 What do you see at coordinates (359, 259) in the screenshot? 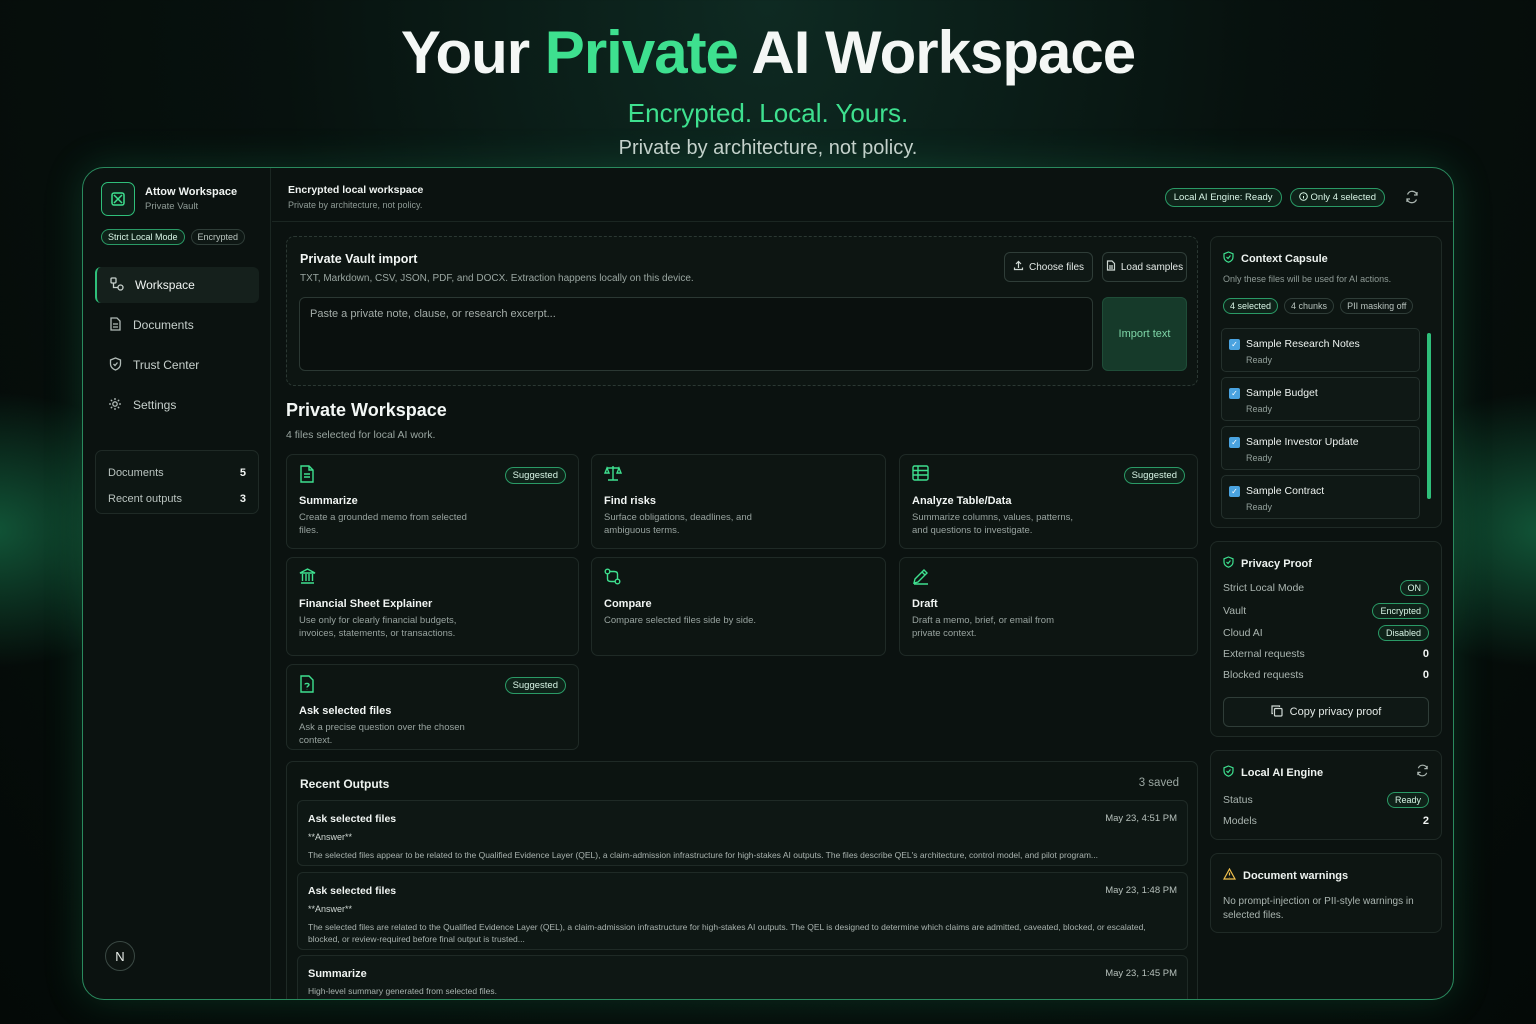
I see `import-title: Private Vault import` at bounding box center [359, 259].